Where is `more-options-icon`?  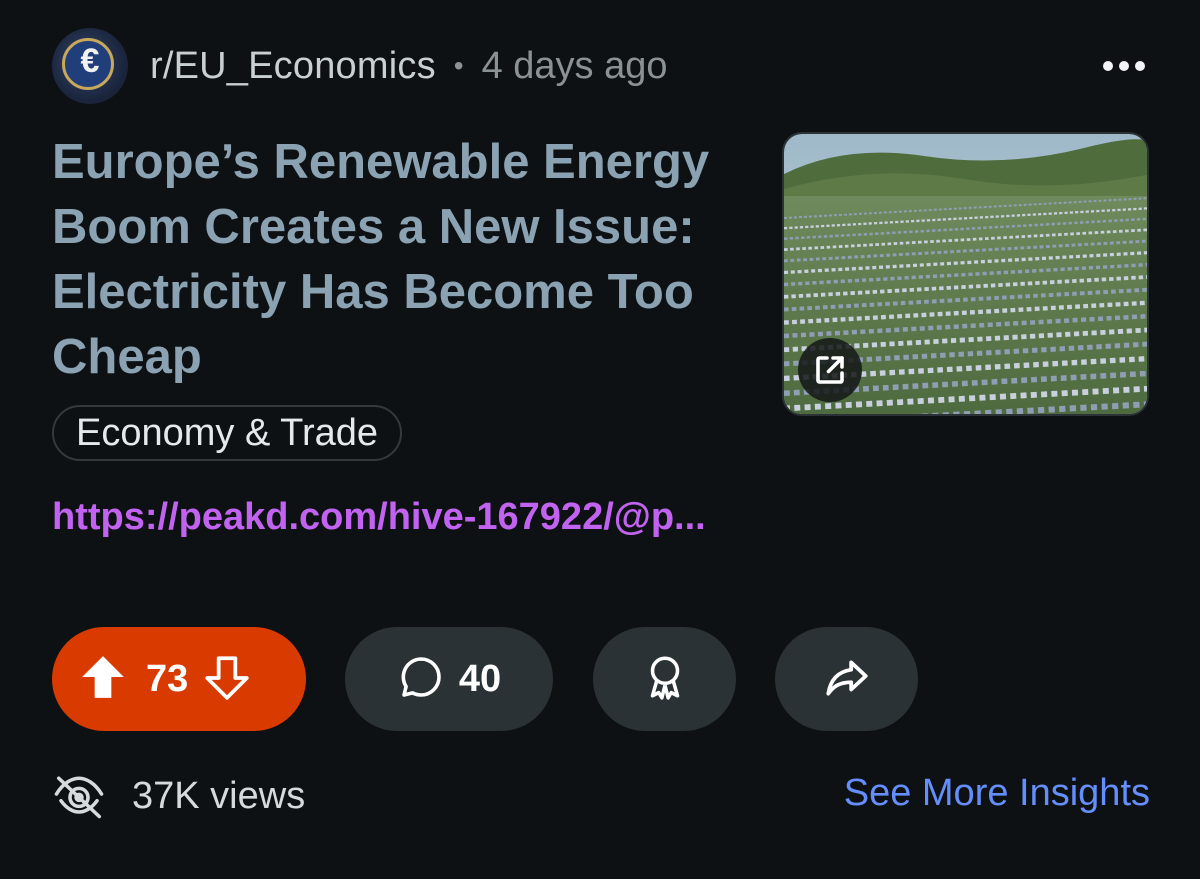 more-options-icon is located at coordinates (1124, 66).